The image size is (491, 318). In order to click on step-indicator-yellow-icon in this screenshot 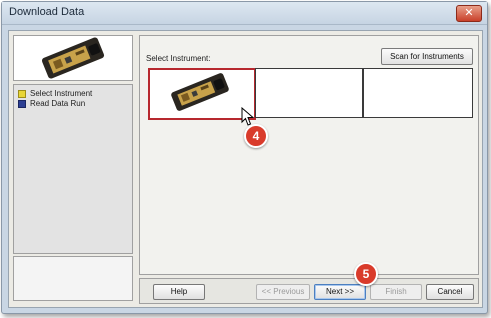, I will do `click(22, 93)`.